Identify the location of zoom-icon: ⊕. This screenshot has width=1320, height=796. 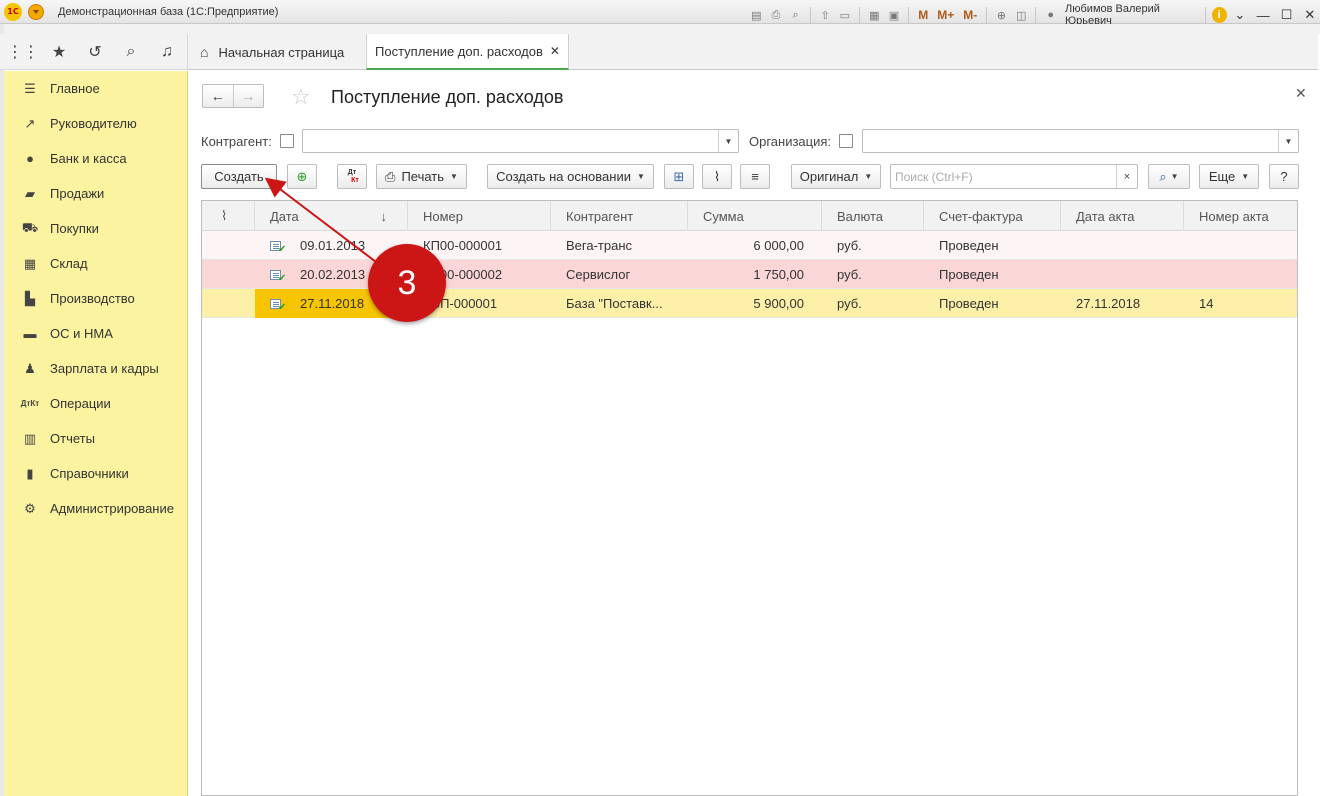
(1001, 15).